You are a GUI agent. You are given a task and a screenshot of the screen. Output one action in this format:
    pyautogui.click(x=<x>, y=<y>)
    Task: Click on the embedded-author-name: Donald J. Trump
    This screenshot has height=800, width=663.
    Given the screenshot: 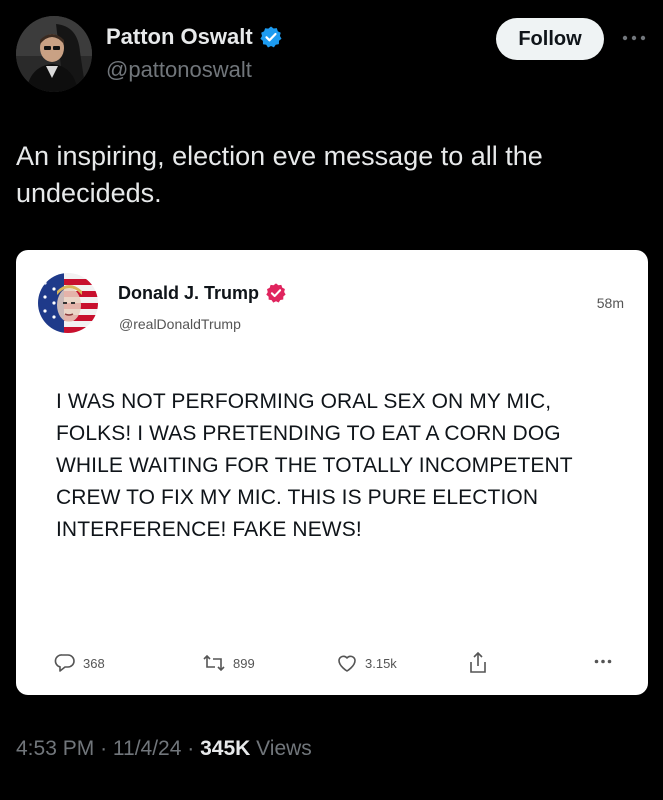 What is the action you would take?
    pyautogui.click(x=189, y=292)
    